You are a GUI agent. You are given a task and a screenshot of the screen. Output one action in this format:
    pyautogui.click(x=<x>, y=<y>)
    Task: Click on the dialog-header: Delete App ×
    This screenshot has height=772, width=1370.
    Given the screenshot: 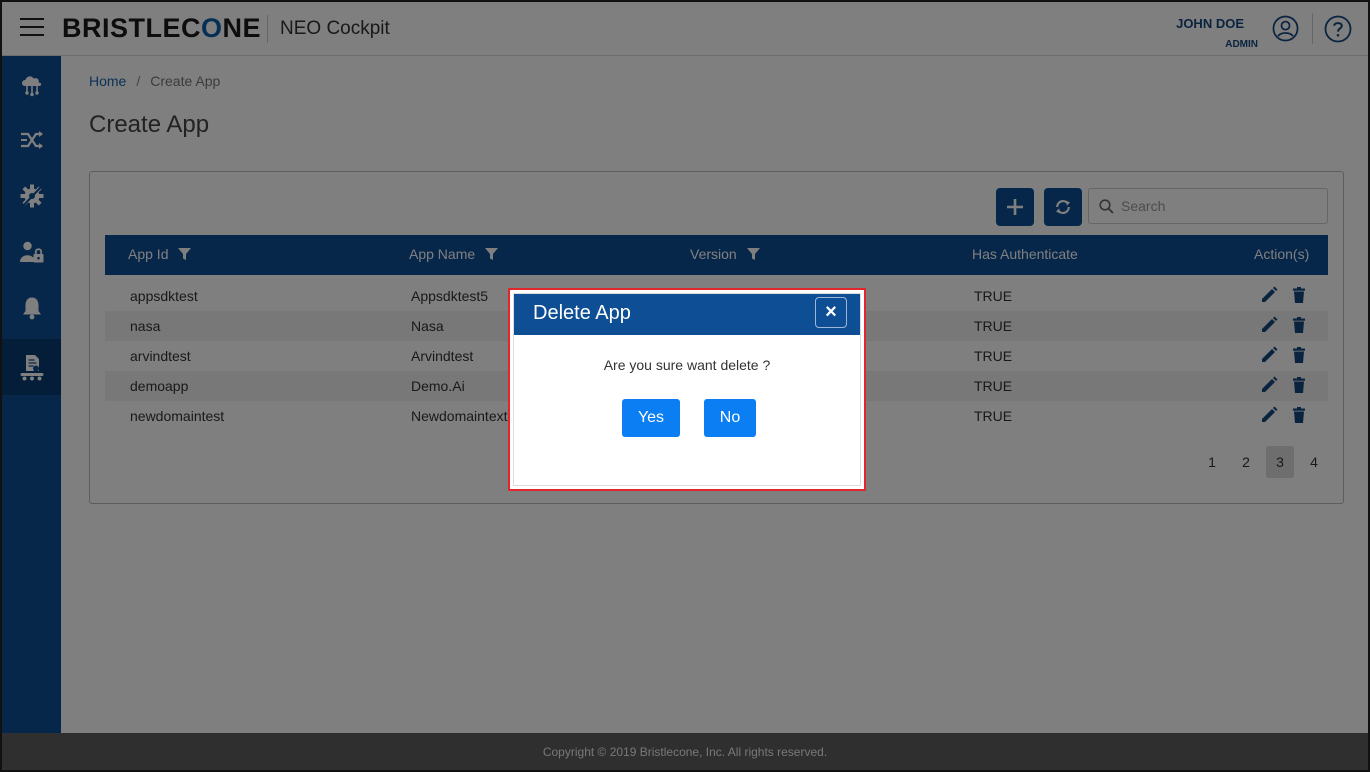 What is the action you would take?
    pyautogui.click(x=687, y=314)
    